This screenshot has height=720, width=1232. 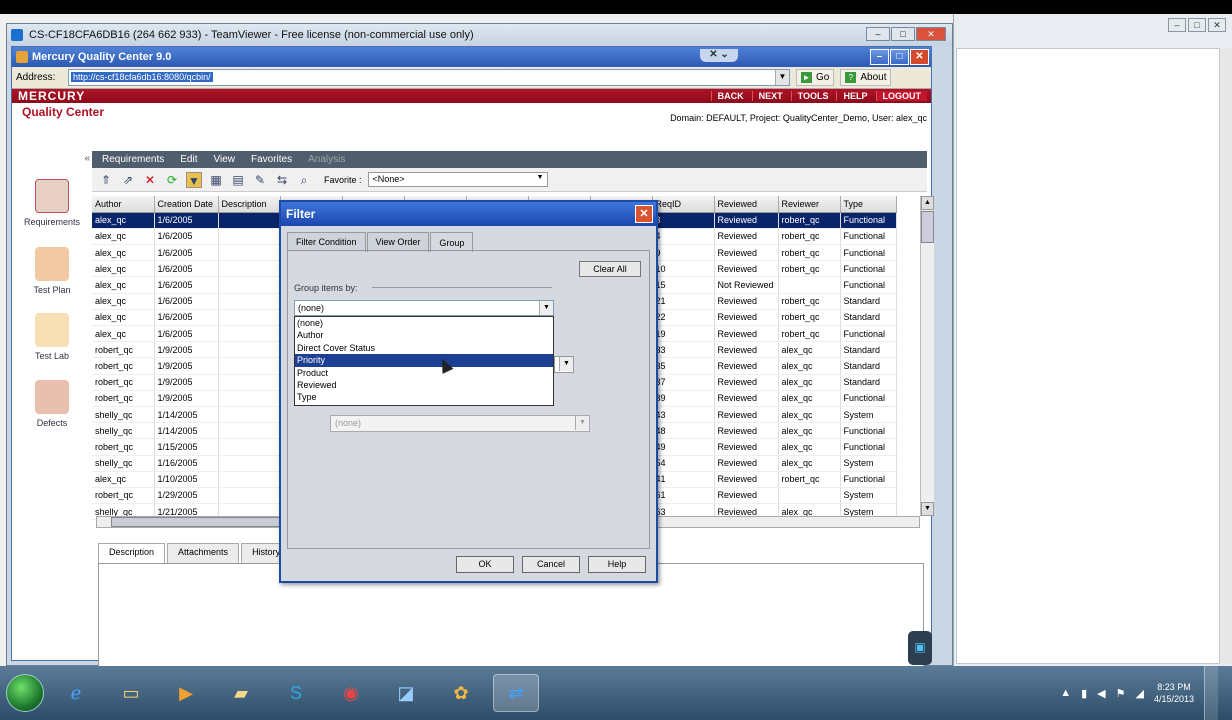 I want to click on new-child-icon: ⇗, so click(x=128, y=180).